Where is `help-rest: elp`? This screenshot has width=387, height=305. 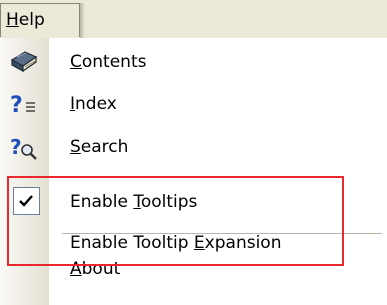
help-rest: elp is located at coordinates (31, 20).